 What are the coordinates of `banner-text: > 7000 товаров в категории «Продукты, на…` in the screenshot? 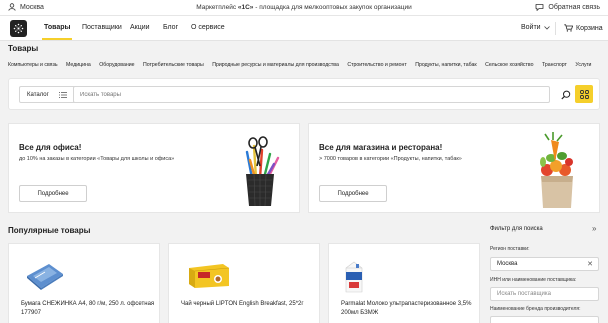 It's located at (390, 159).